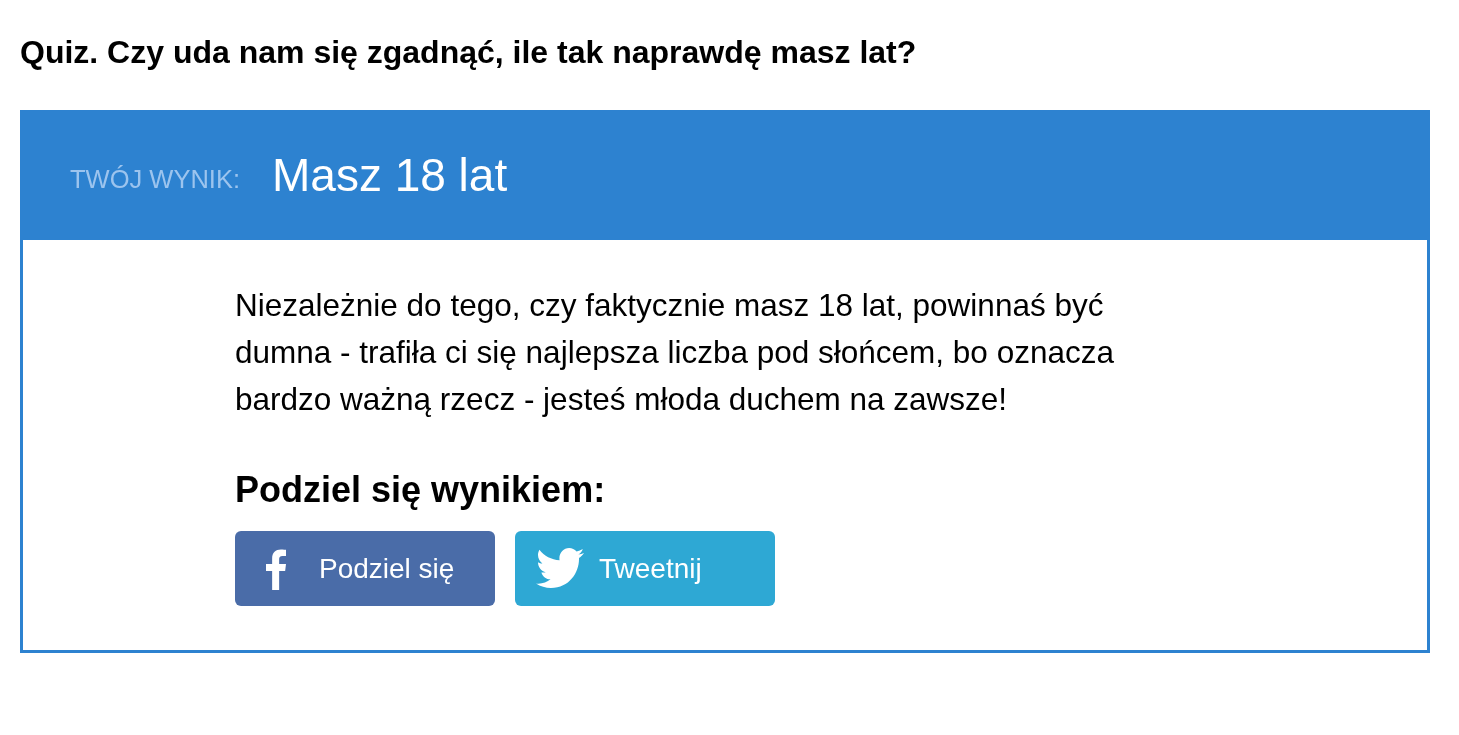 The width and height of the screenshot is (1459, 735). What do you see at coordinates (421, 490) in the screenshot?
I see `share-heading: Podziel się wynikiem:` at bounding box center [421, 490].